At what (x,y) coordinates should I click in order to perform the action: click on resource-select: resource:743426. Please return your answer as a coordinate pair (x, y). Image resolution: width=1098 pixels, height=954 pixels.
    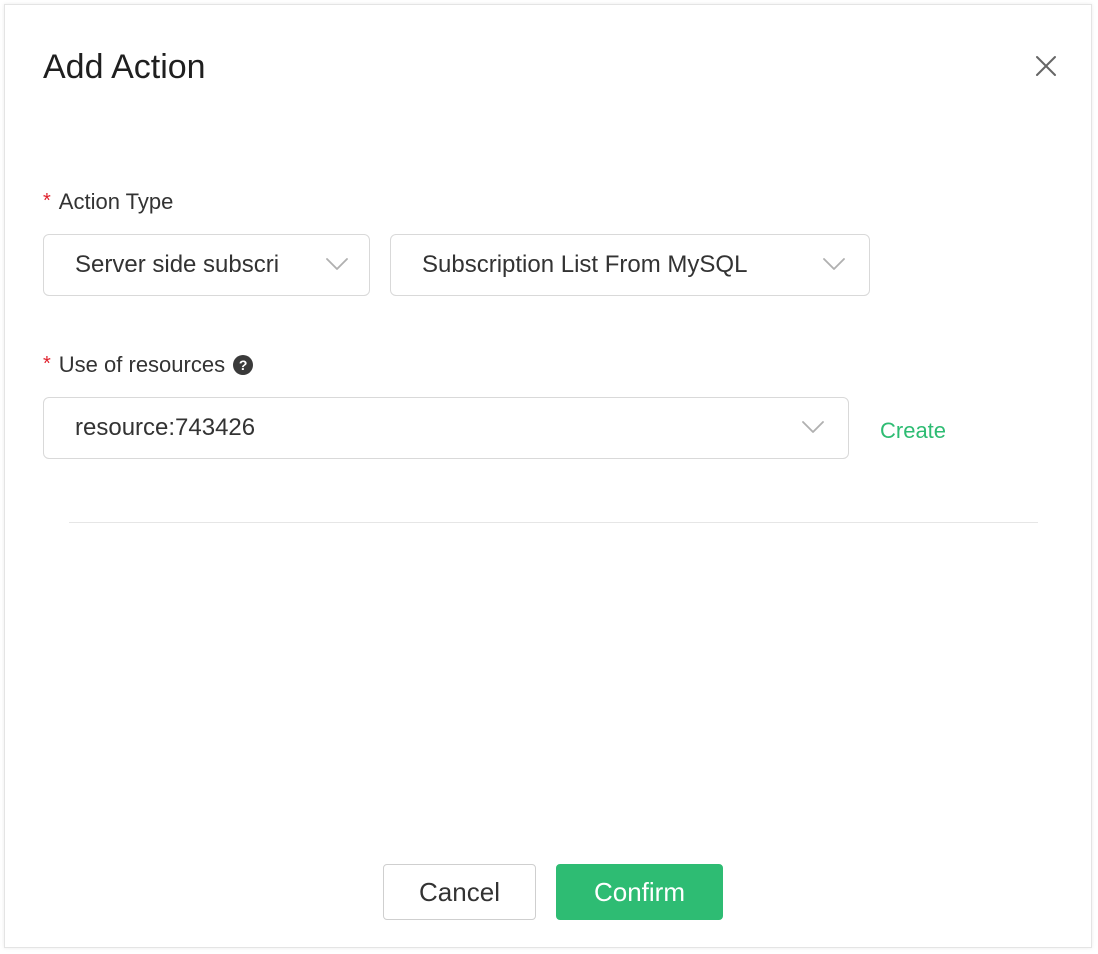
    Looking at the image, I should click on (446, 428).